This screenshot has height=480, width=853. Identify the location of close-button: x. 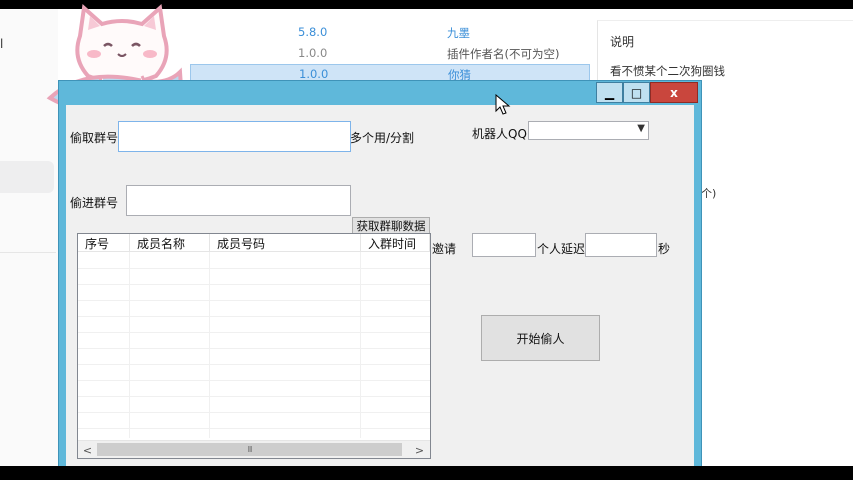
(674, 92).